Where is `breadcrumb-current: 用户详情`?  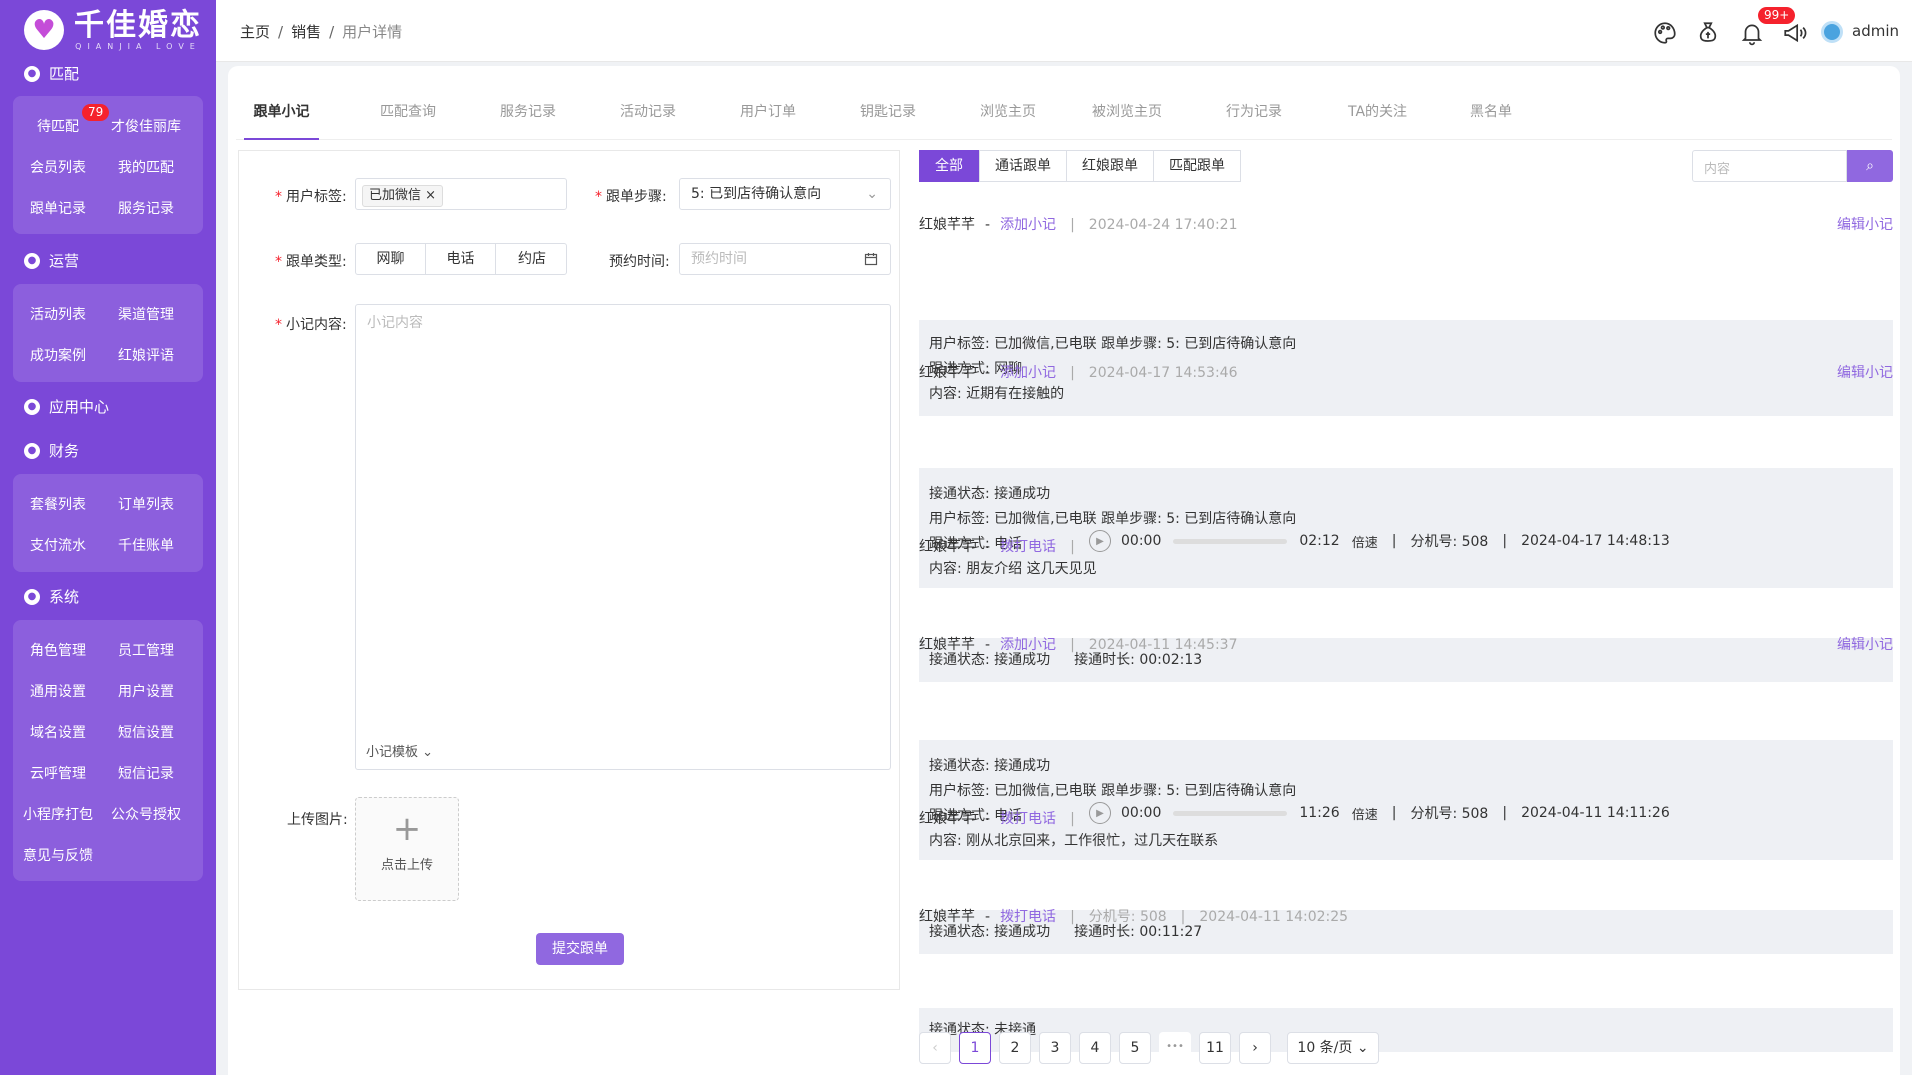
breadcrumb-current: 用户详情 is located at coordinates (372, 32).